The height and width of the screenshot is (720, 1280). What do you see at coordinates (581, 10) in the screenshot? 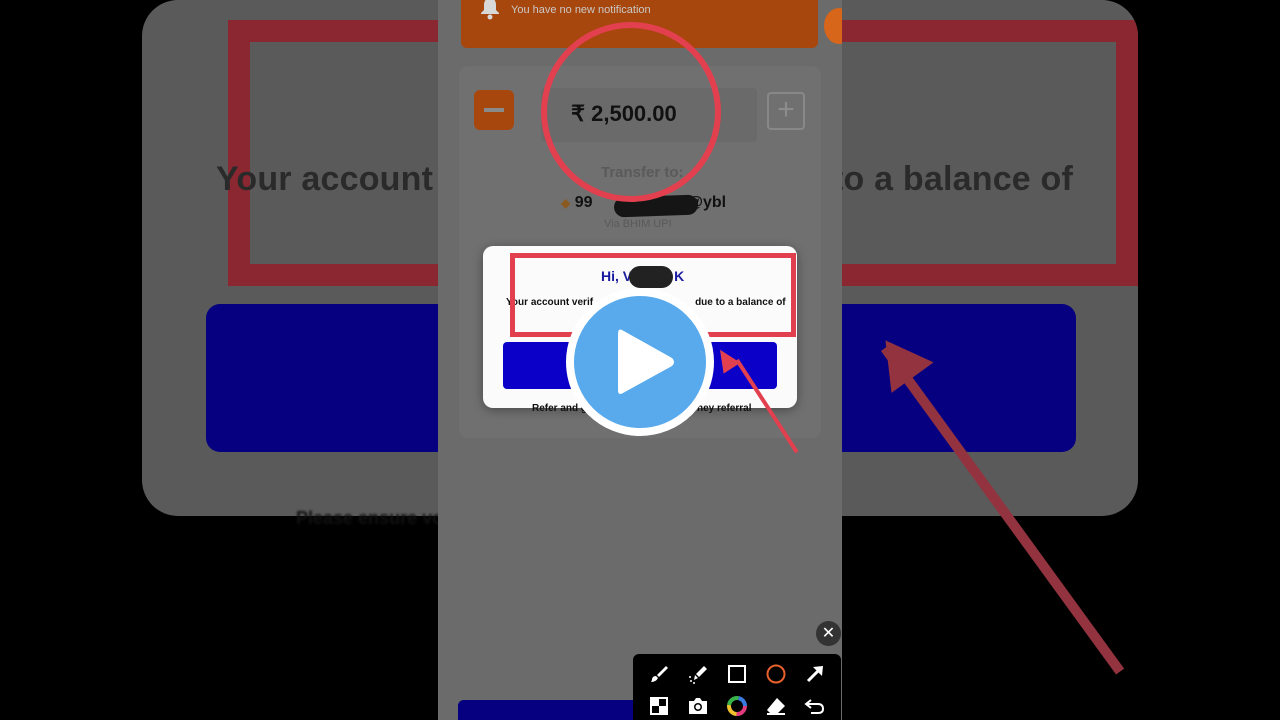
I see `notification-text: You have no new notification` at bounding box center [581, 10].